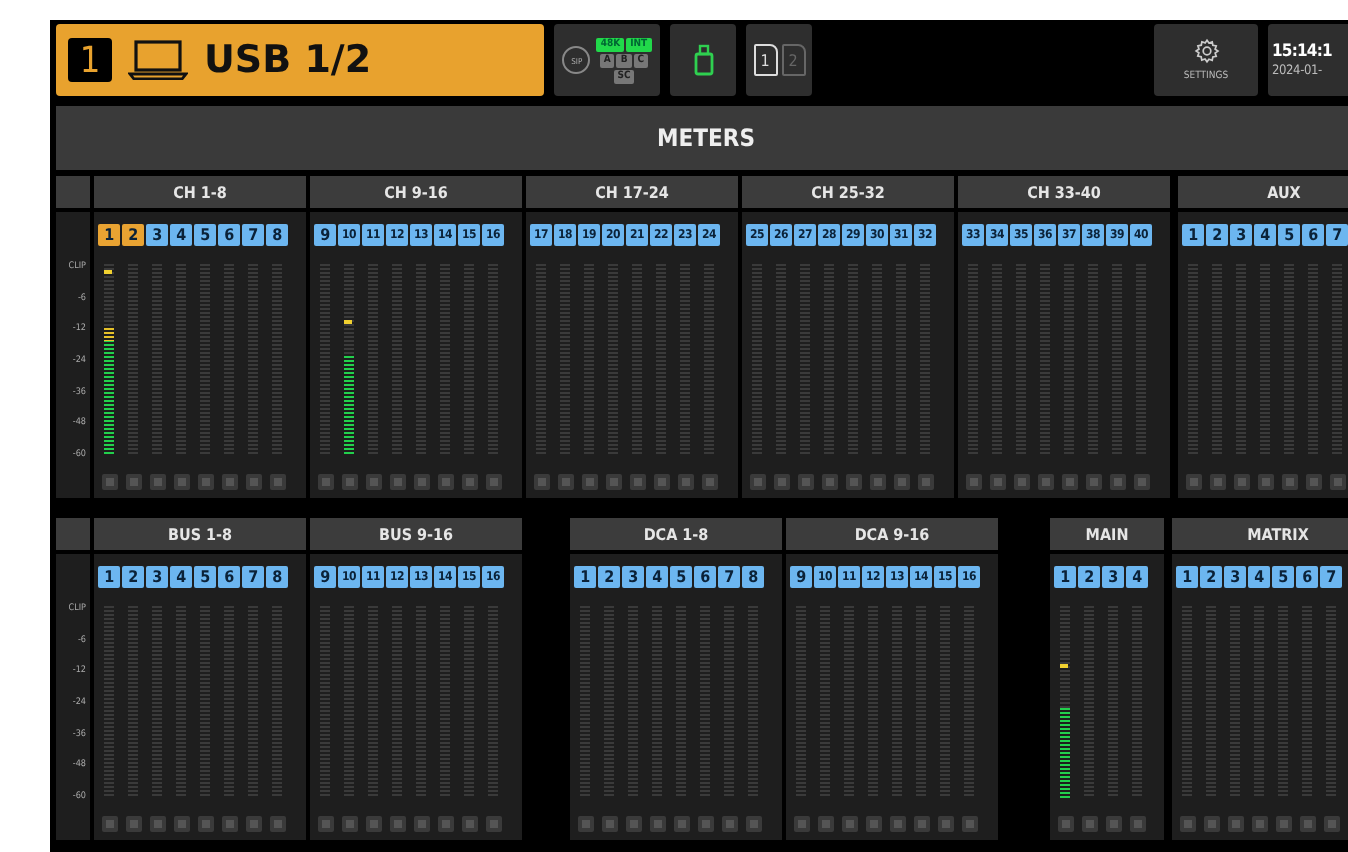 This screenshot has width=1348, height=852. I want to click on group-title: AUX, so click(1263, 192).